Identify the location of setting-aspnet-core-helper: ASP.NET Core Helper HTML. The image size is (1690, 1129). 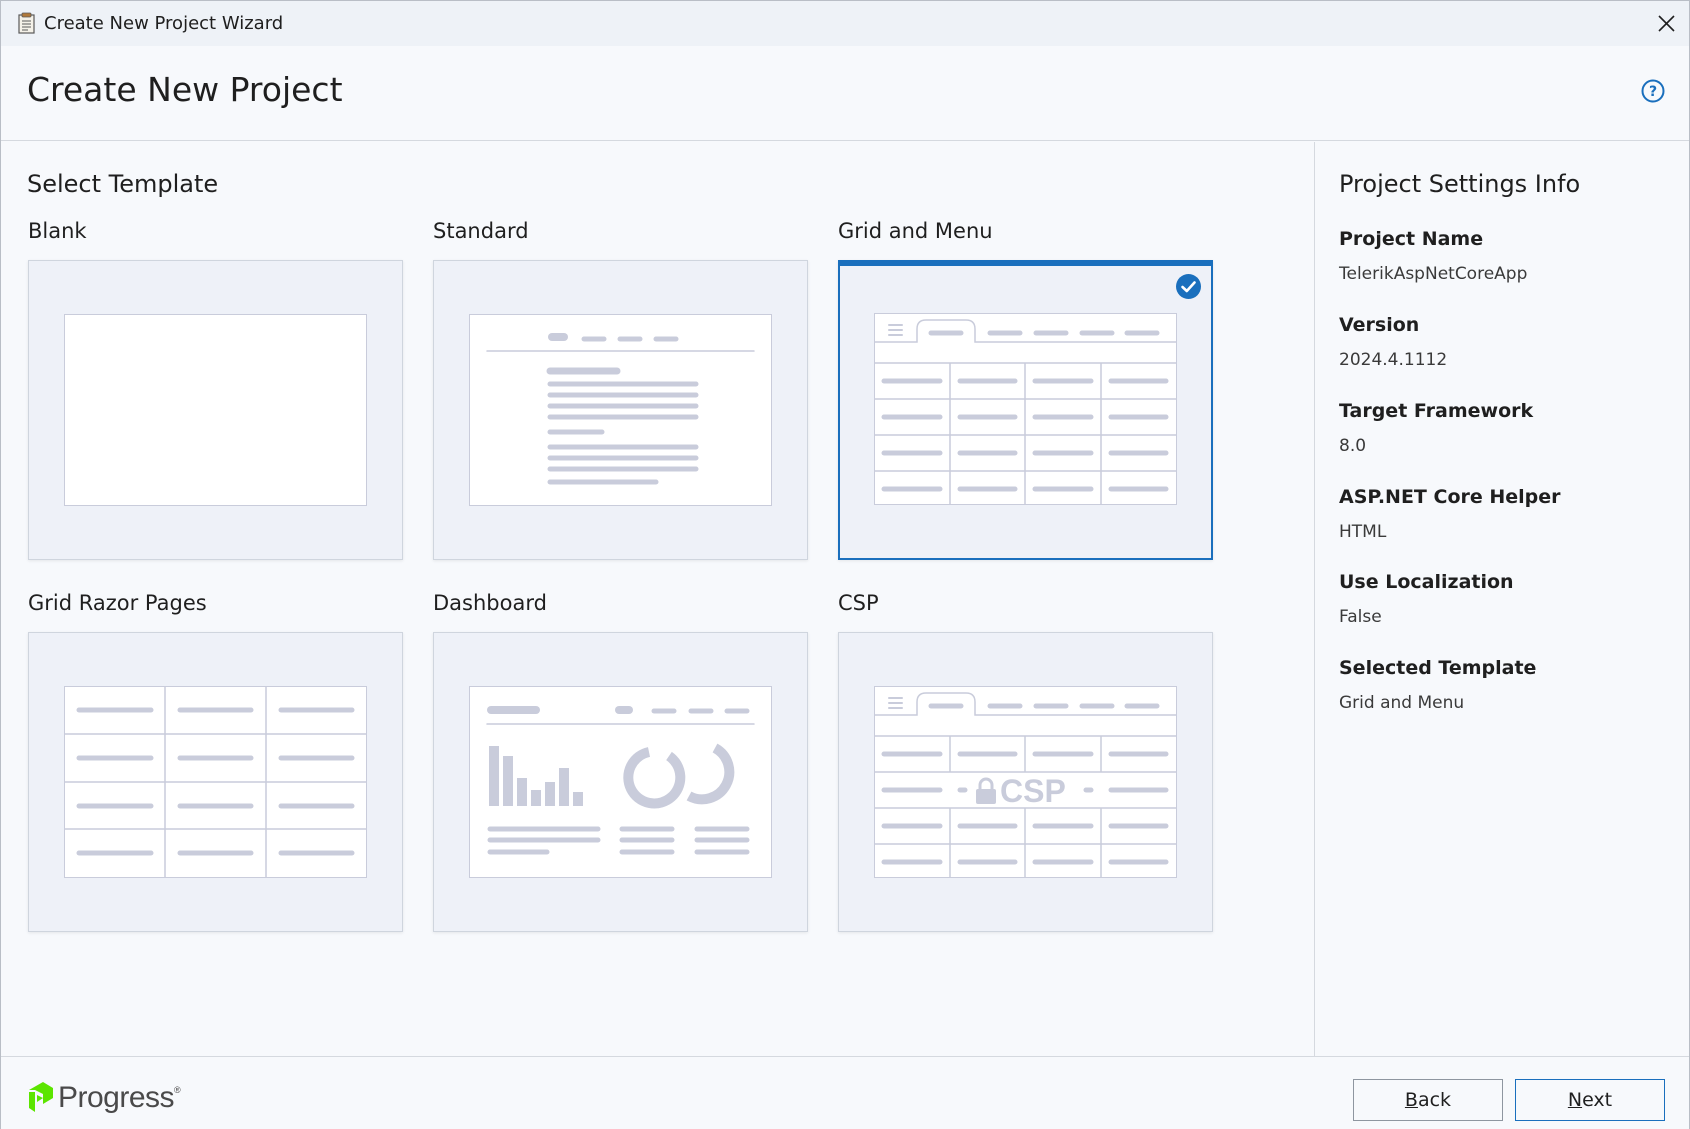
(1450, 514).